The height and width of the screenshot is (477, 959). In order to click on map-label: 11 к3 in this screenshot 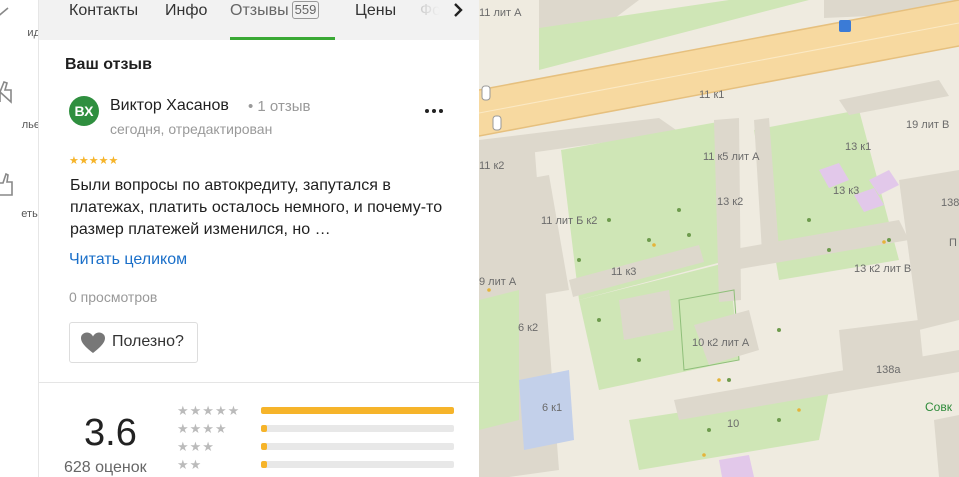, I will do `click(623, 272)`.